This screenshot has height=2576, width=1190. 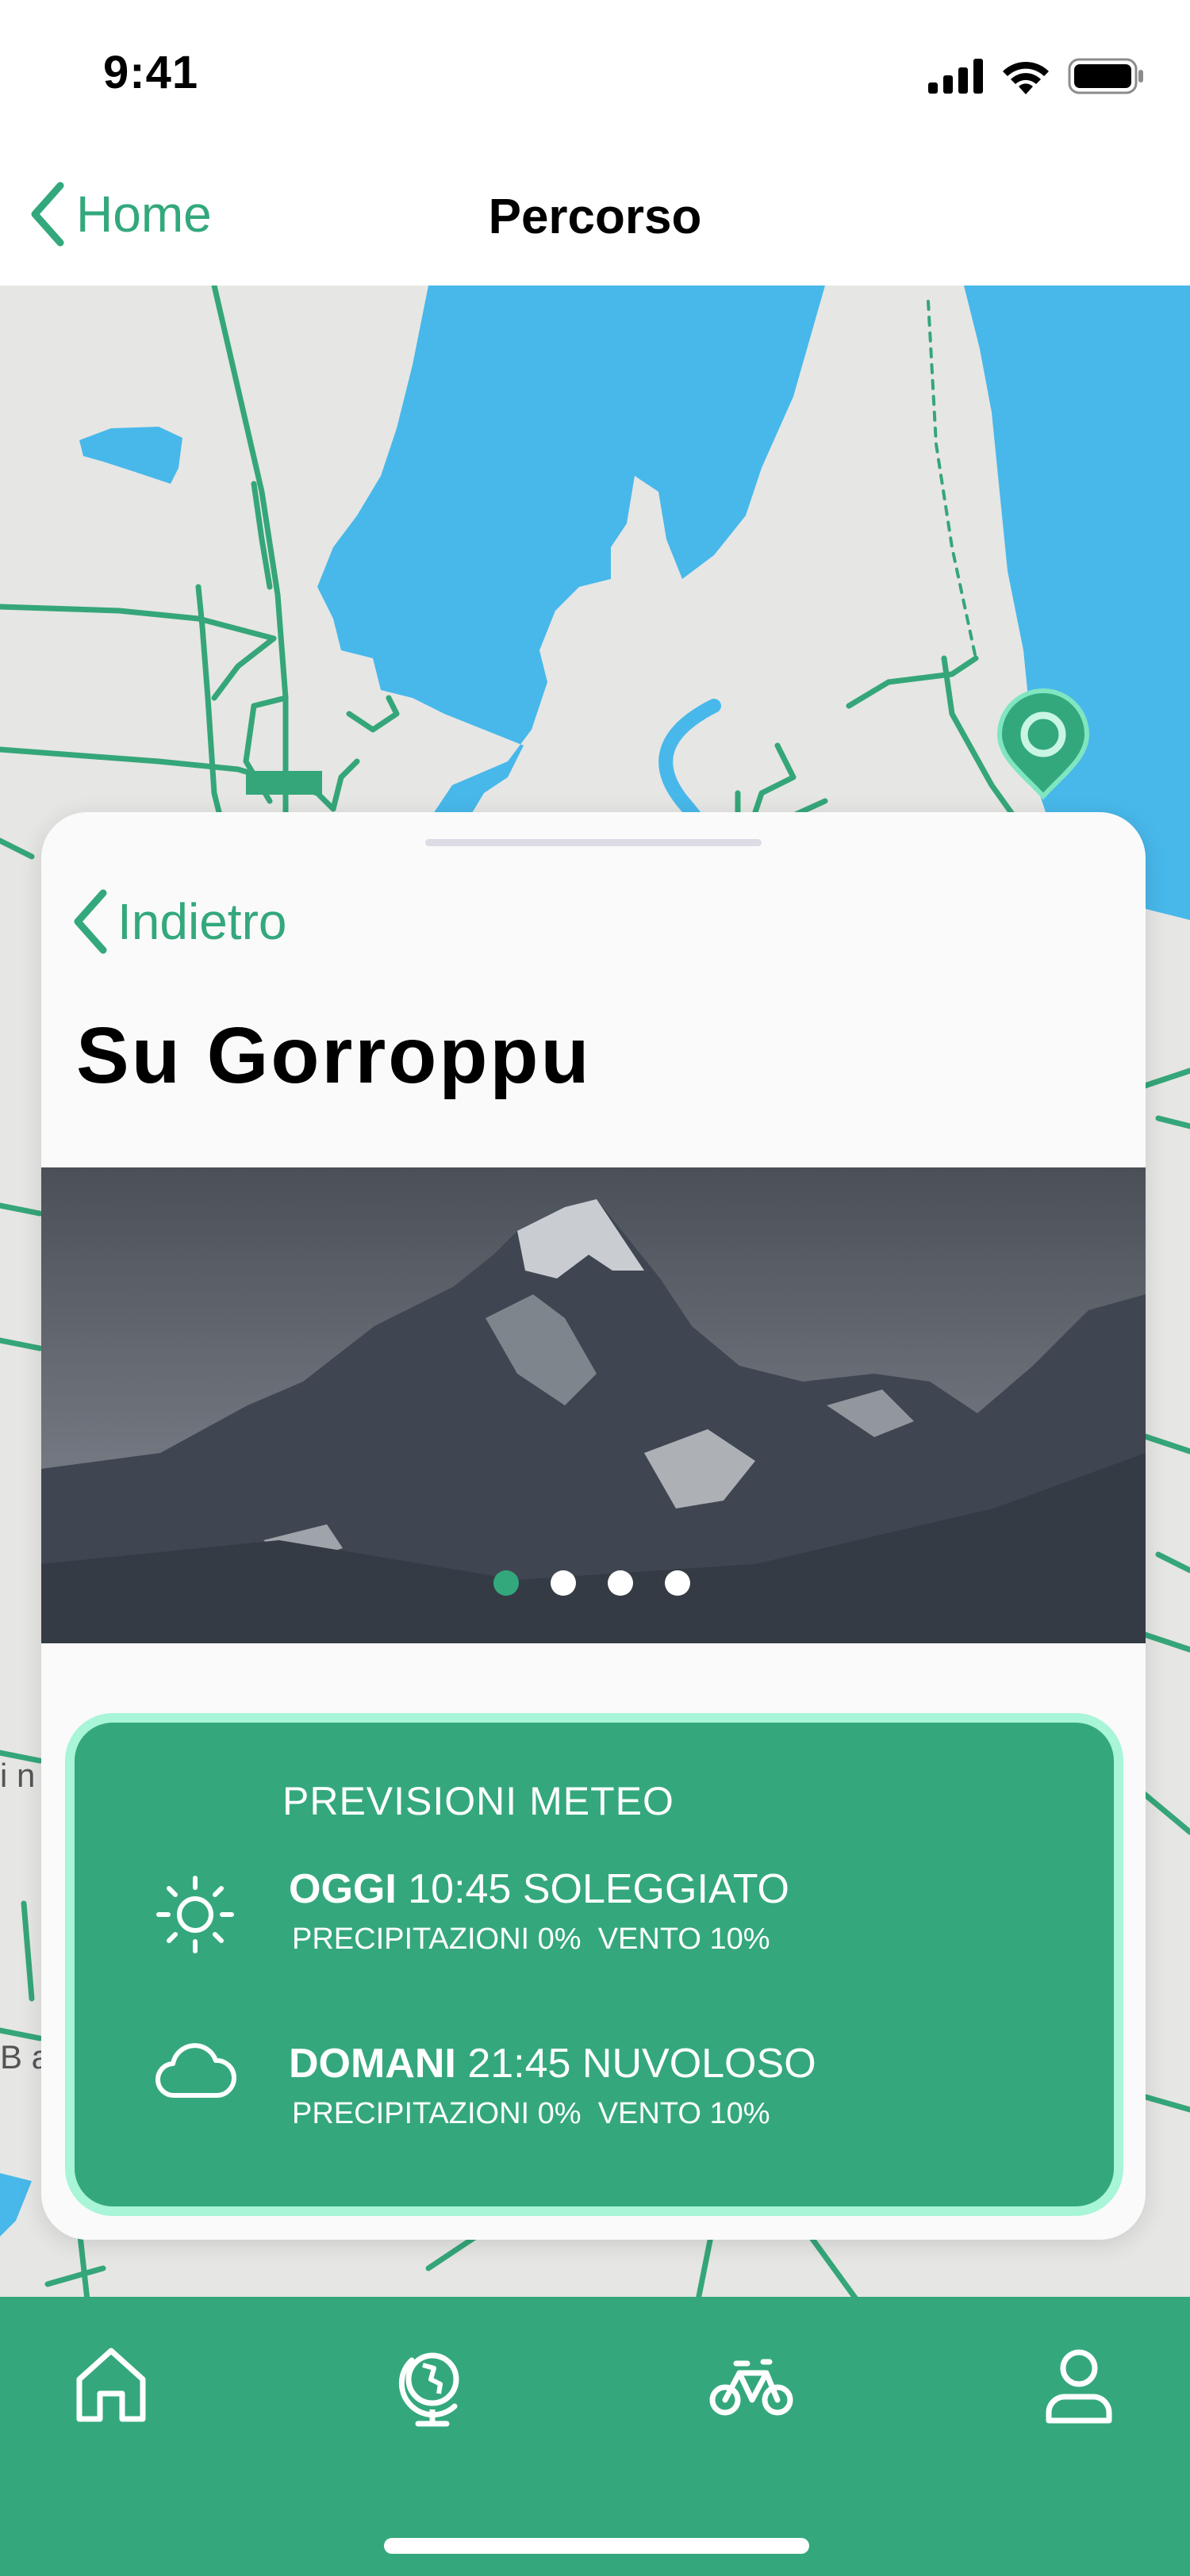 I want to click on tab-home, so click(x=111, y=2388).